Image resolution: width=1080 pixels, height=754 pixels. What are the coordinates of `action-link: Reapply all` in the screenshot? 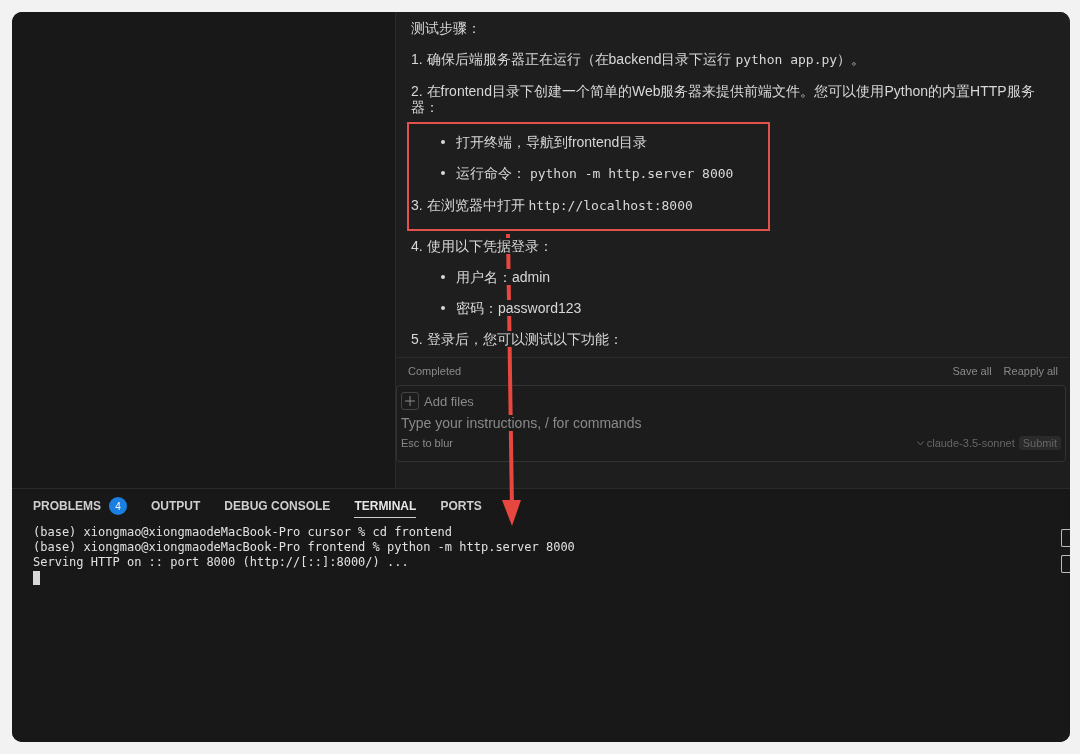 It's located at (1030, 370).